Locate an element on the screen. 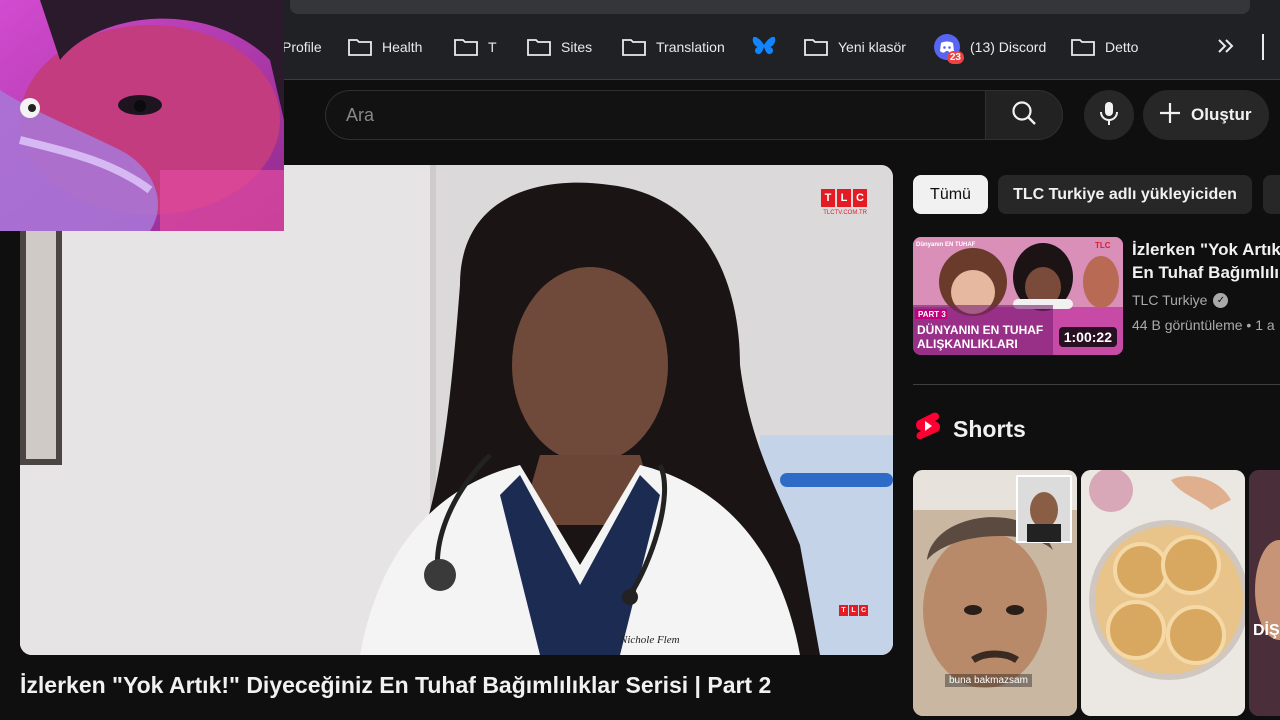  toolbar-divider is located at coordinates (1263, 47).